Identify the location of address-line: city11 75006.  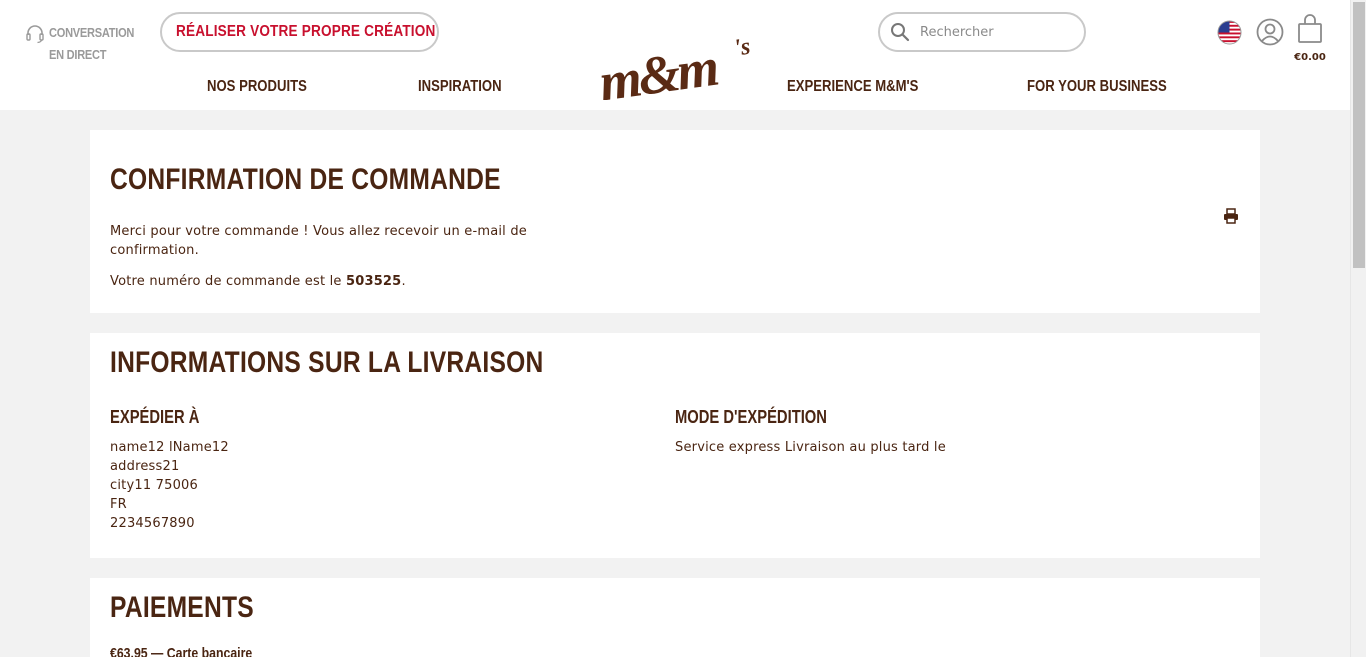
(154, 485).